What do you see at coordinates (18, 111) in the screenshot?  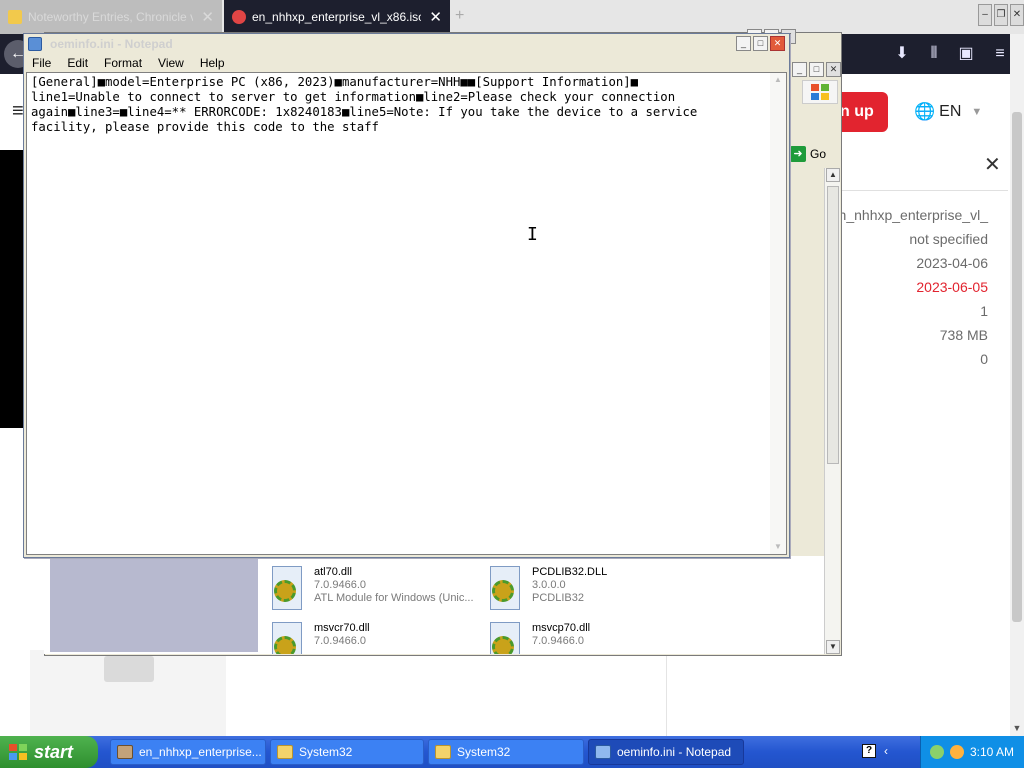 I see `hamburger-menu-icon: ≡` at bounding box center [18, 111].